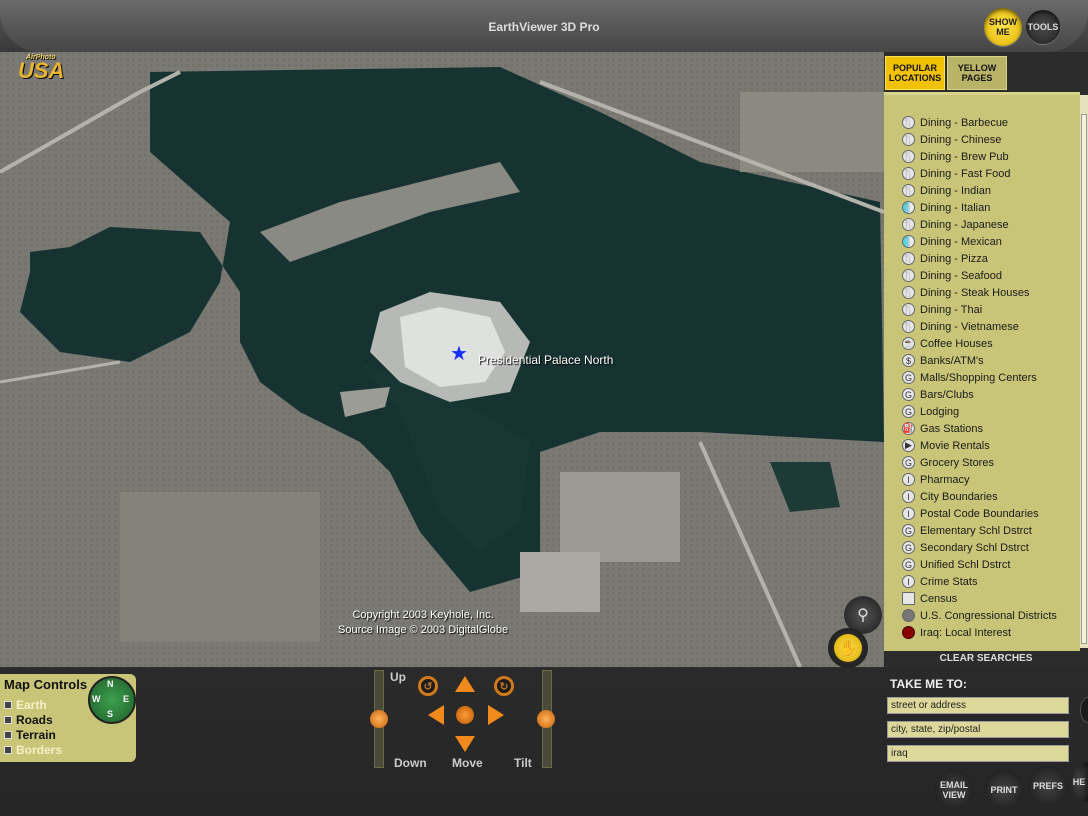  I want to click on sidebar-item-label: U.S. Congressional Districts, so click(988, 615).